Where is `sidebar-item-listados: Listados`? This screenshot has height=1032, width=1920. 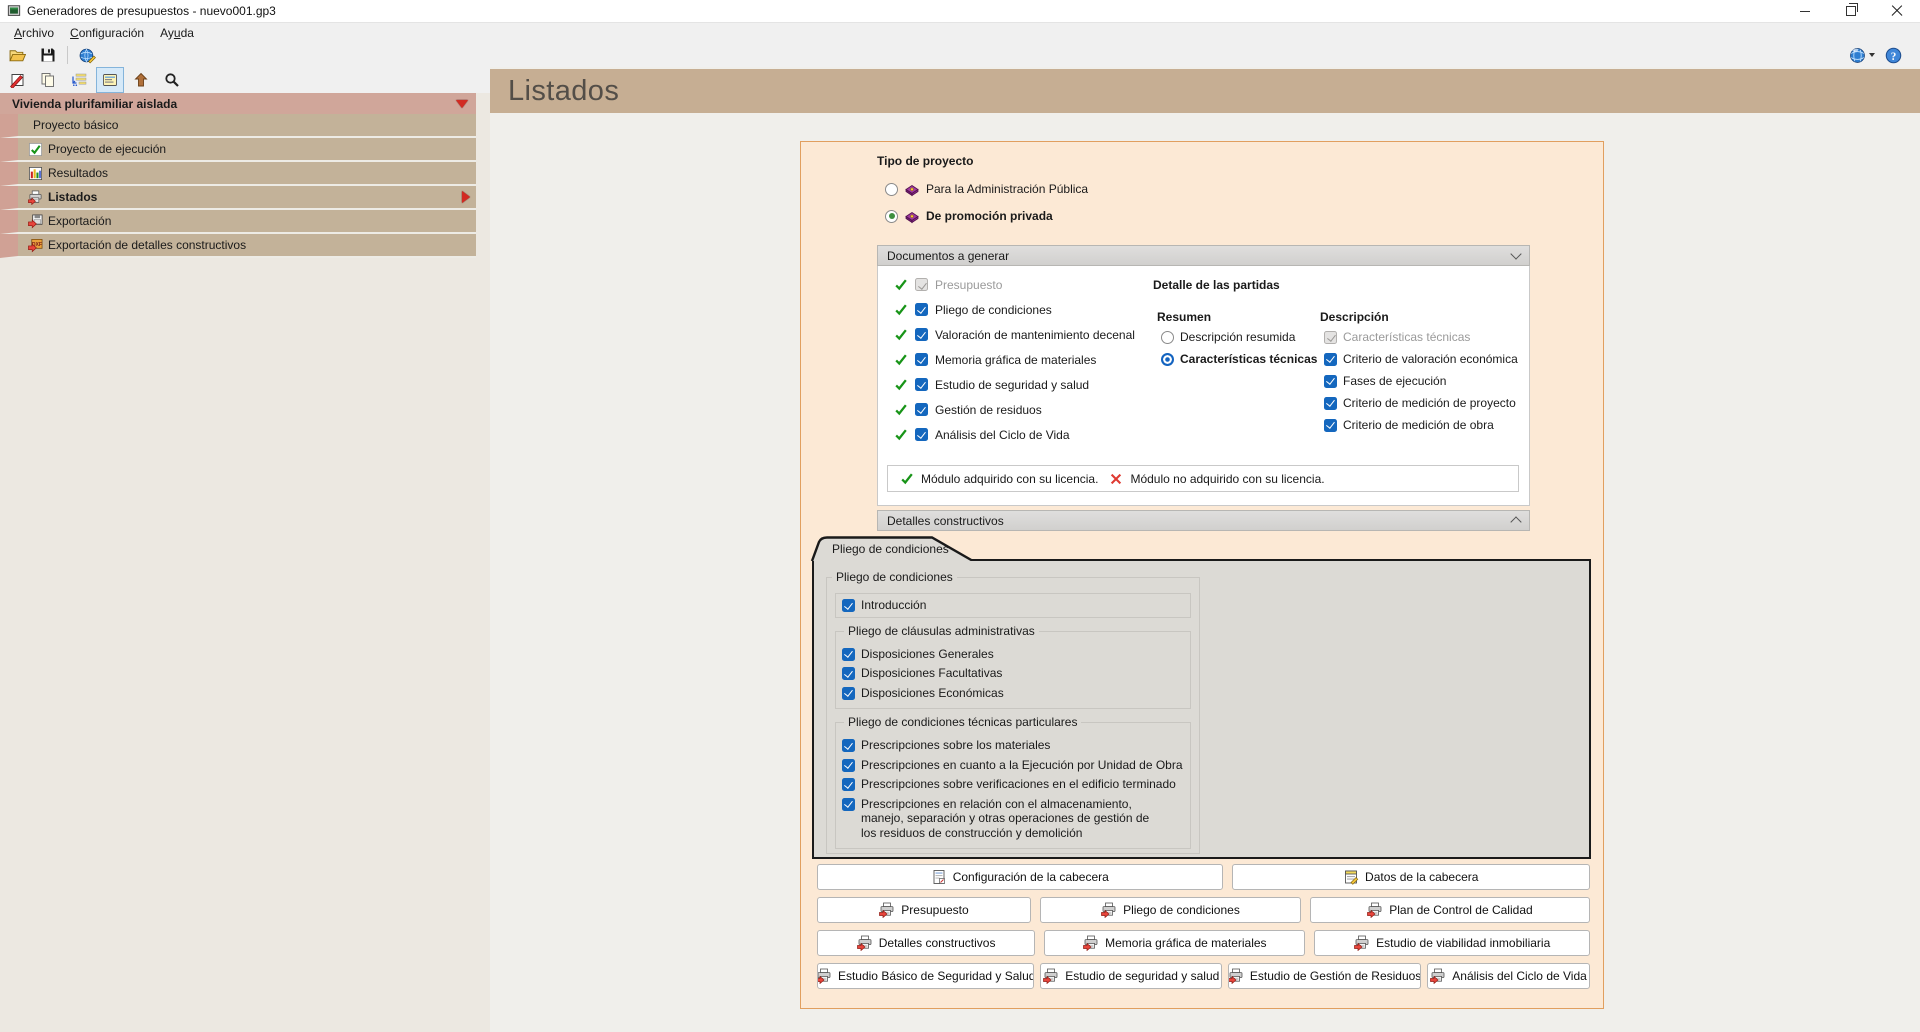
sidebar-item-listados: Listados is located at coordinates (238, 198).